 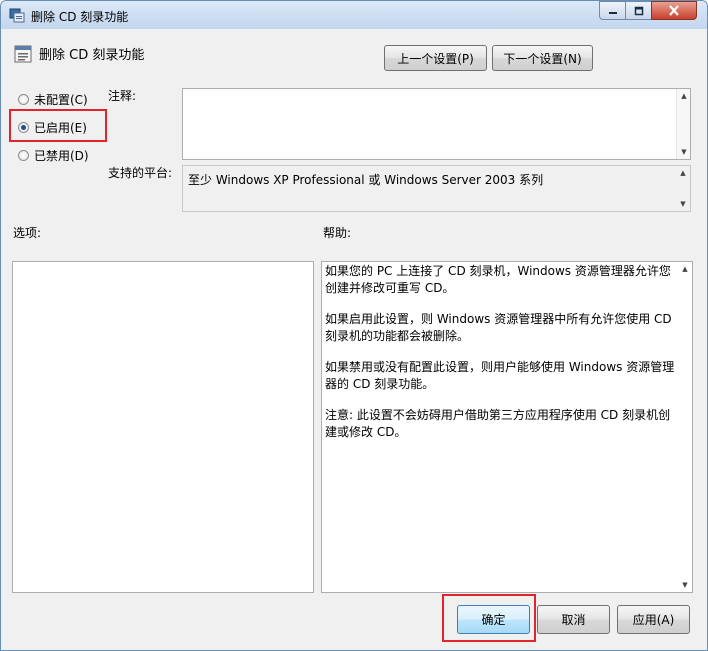 What do you see at coordinates (61, 100) in the screenshot?
I see `radio-not-configured-label: 未配置(C)` at bounding box center [61, 100].